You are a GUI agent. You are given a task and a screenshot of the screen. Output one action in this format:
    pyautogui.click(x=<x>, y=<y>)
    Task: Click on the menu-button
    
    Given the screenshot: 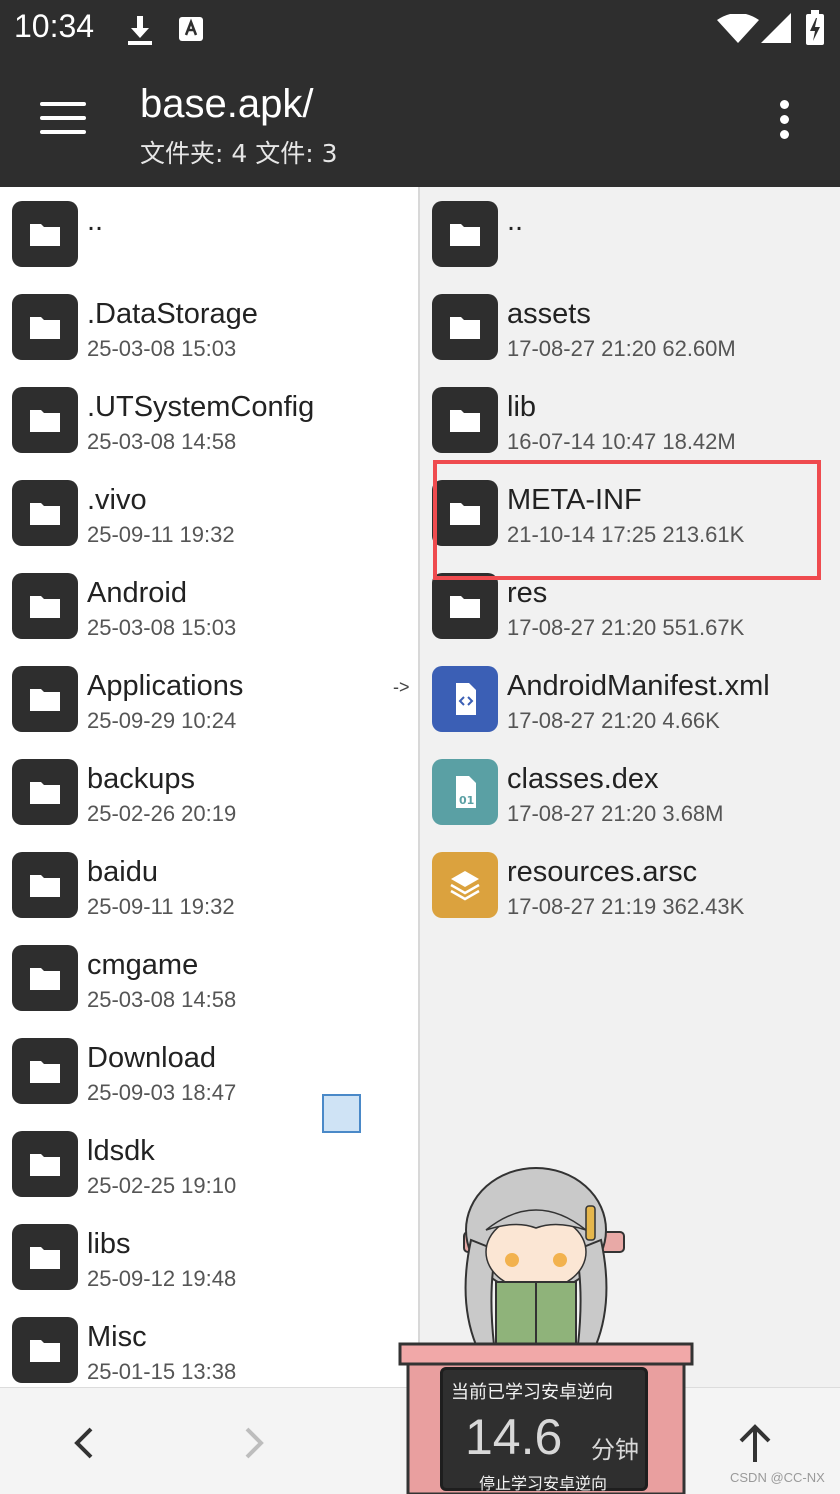 What is the action you would take?
    pyautogui.click(x=64, y=122)
    